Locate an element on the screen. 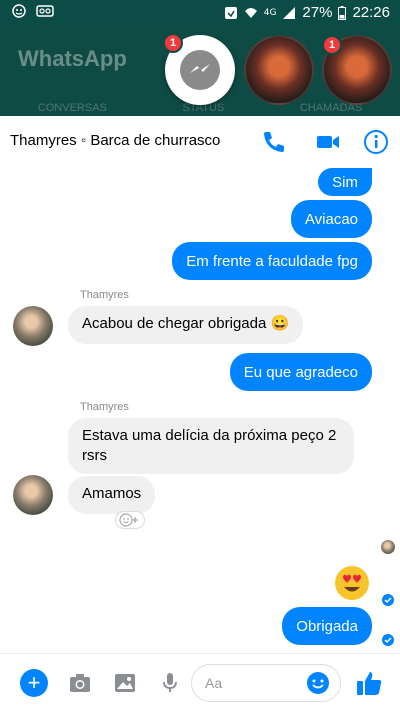  camera-icon is located at coordinates (80, 683).